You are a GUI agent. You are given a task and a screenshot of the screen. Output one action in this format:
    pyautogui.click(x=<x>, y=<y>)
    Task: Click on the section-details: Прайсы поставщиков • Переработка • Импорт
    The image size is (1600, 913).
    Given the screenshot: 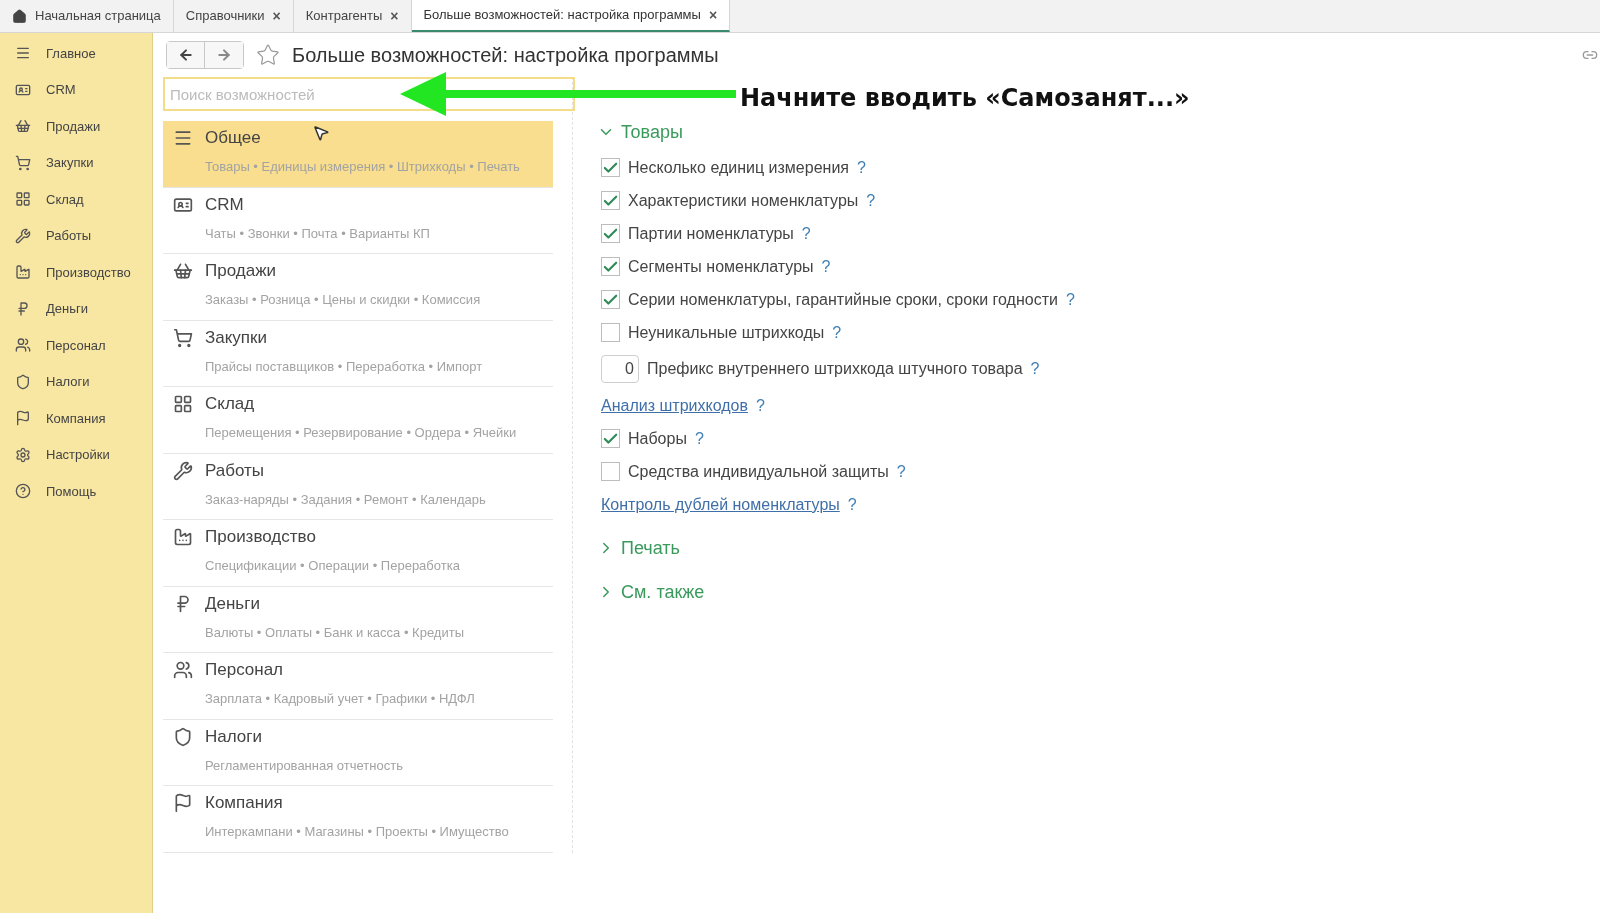 What is the action you would take?
    pyautogui.click(x=344, y=366)
    